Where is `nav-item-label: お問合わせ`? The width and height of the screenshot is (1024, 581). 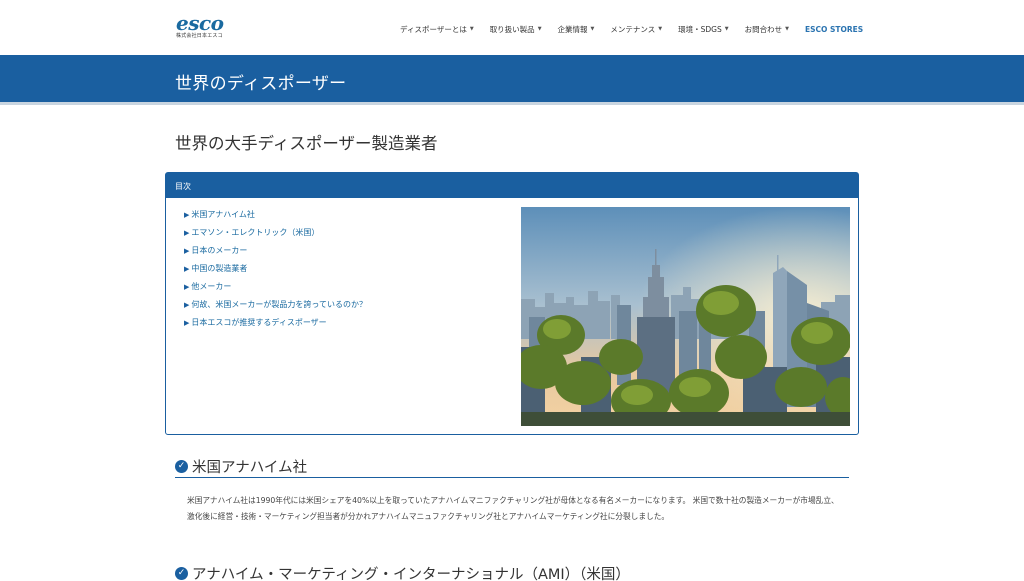
nav-item-label: お問合わせ is located at coordinates (763, 29).